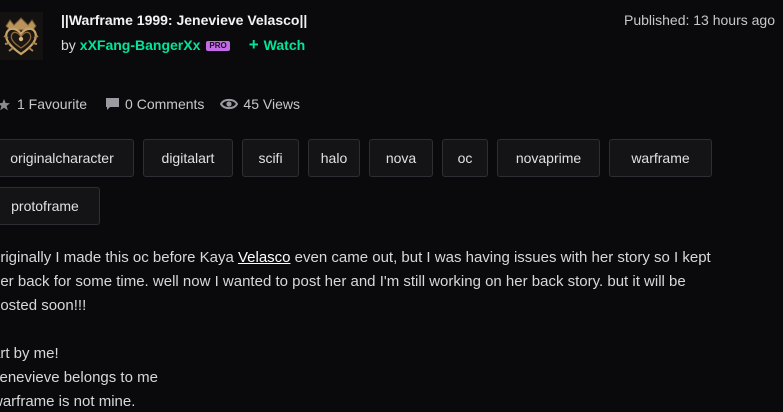  What do you see at coordinates (21, 36) in the screenshot?
I see `author-avatar` at bounding box center [21, 36].